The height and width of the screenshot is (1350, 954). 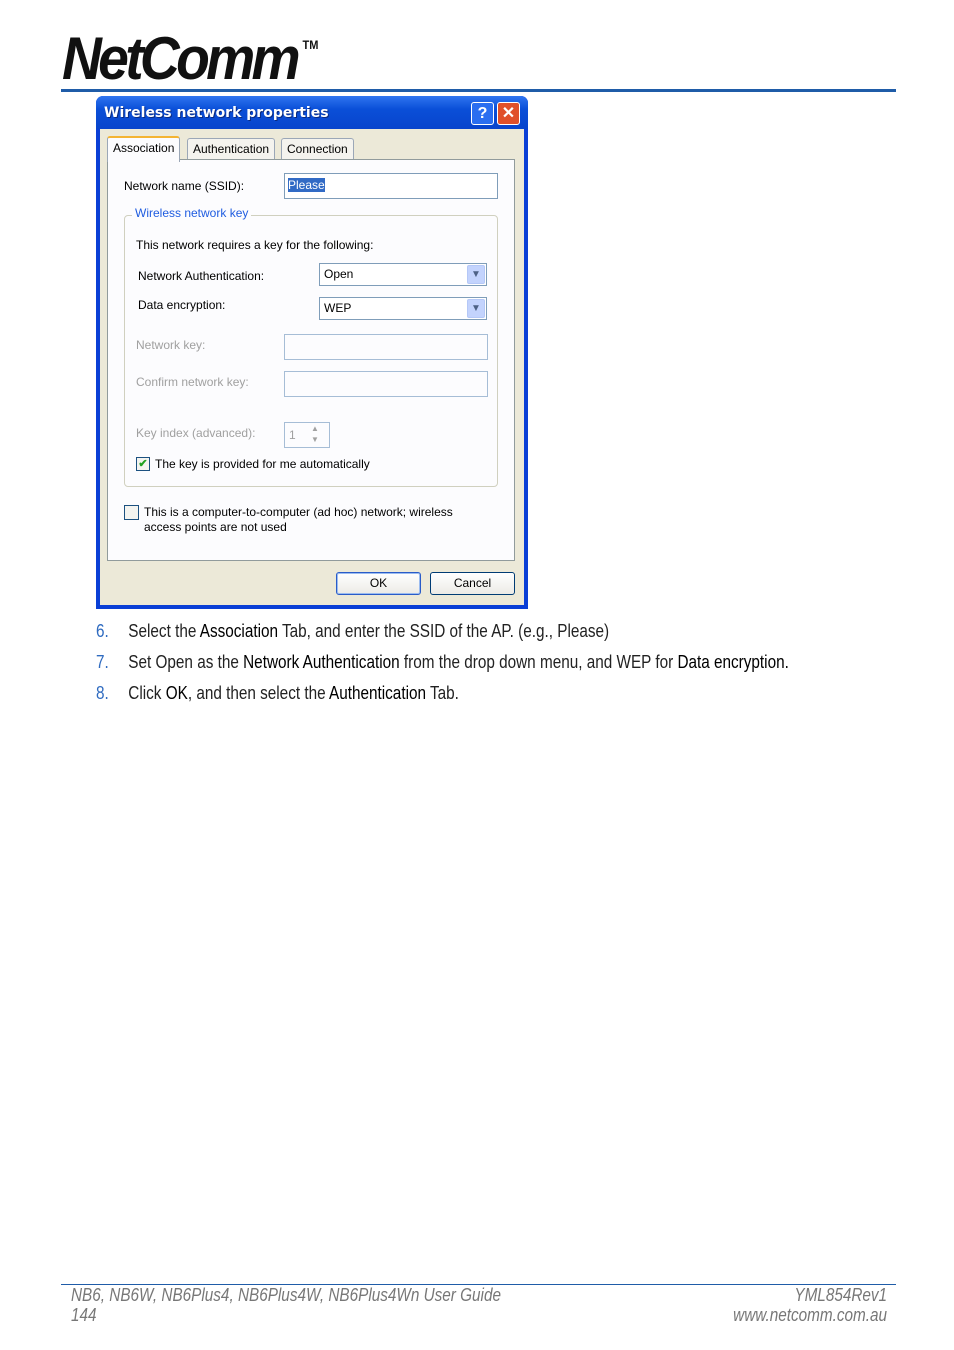 I want to click on group-title: Wireless network key, so click(x=192, y=213).